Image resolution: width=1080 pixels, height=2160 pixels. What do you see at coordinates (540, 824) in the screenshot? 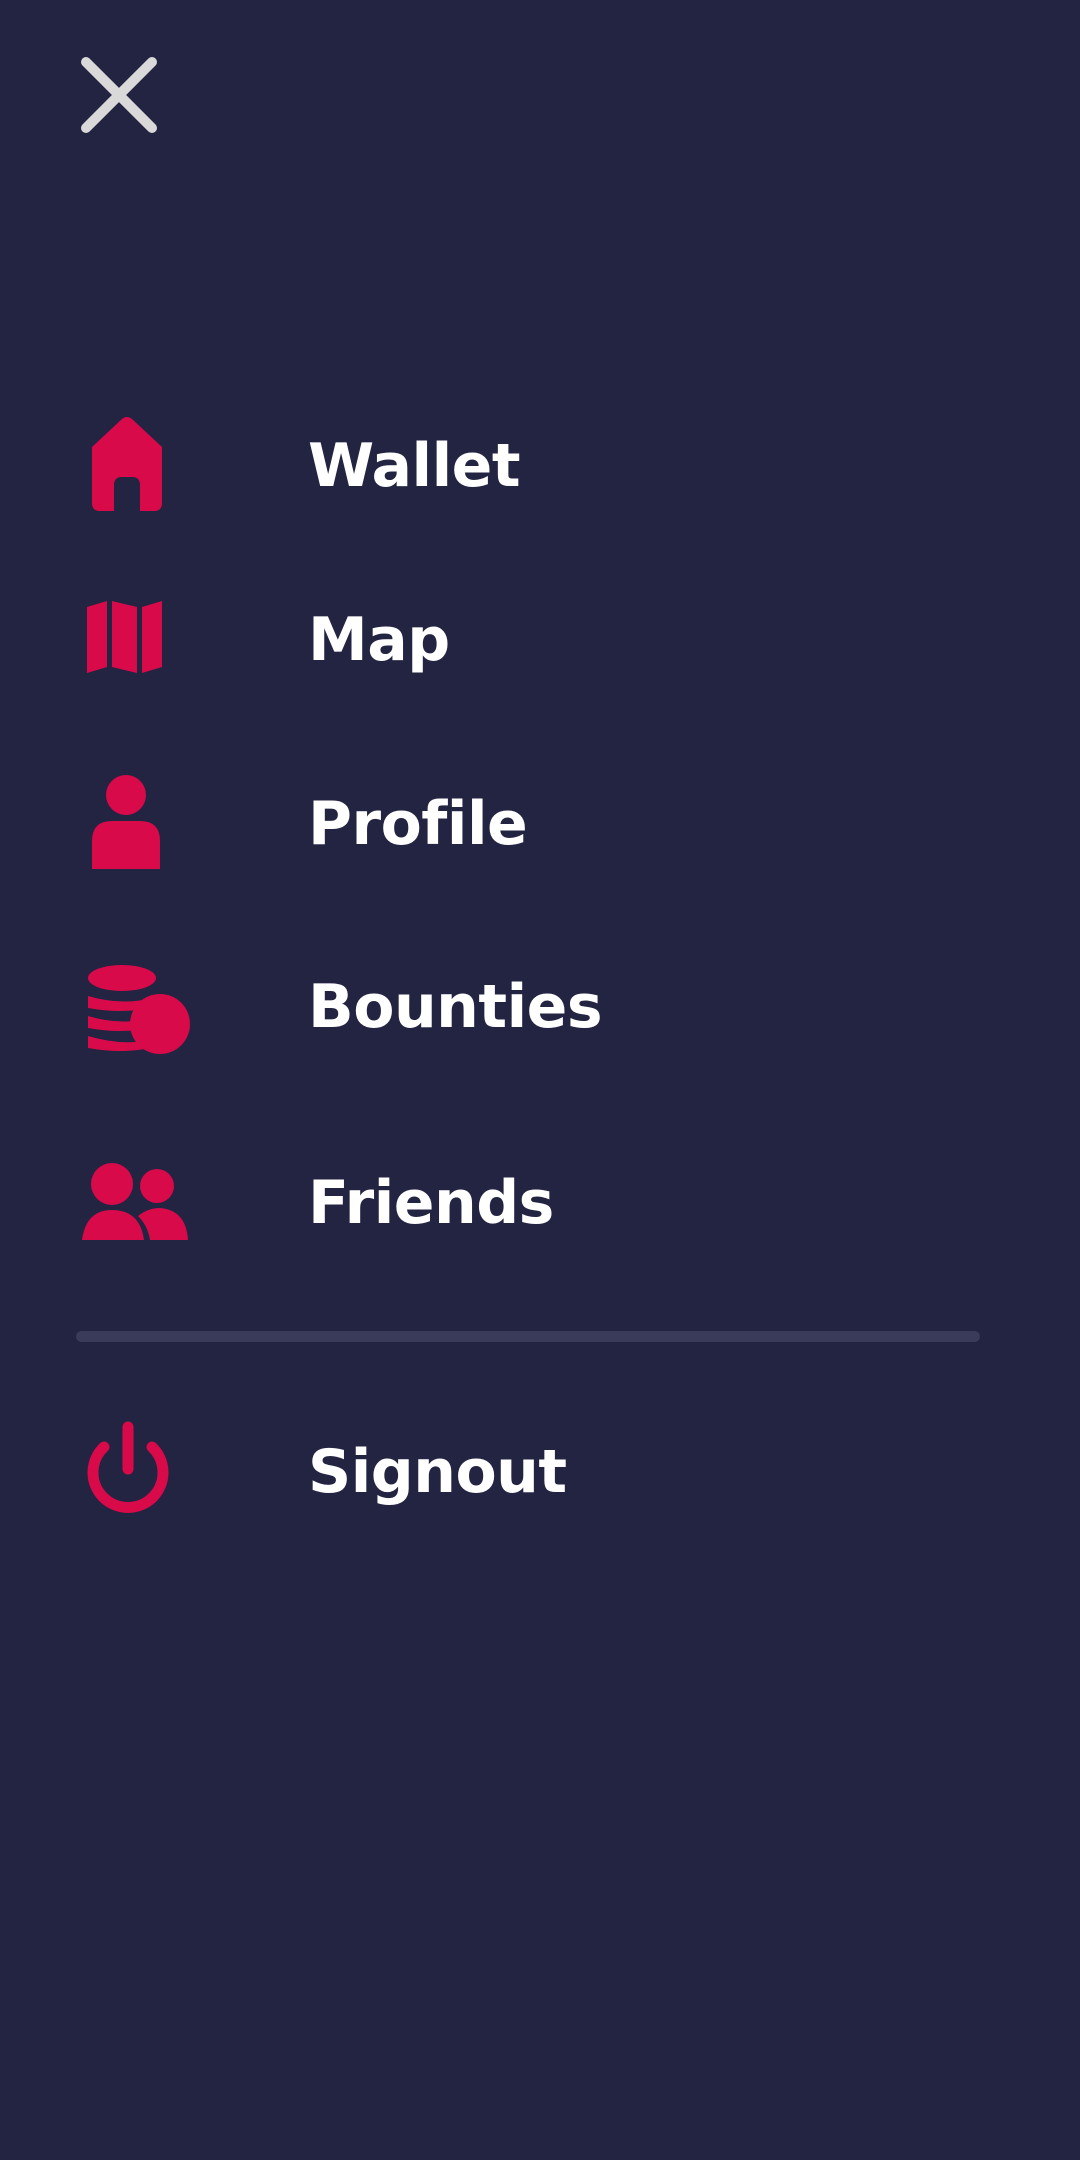
I see `menu-item-profile: Profile` at bounding box center [540, 824].